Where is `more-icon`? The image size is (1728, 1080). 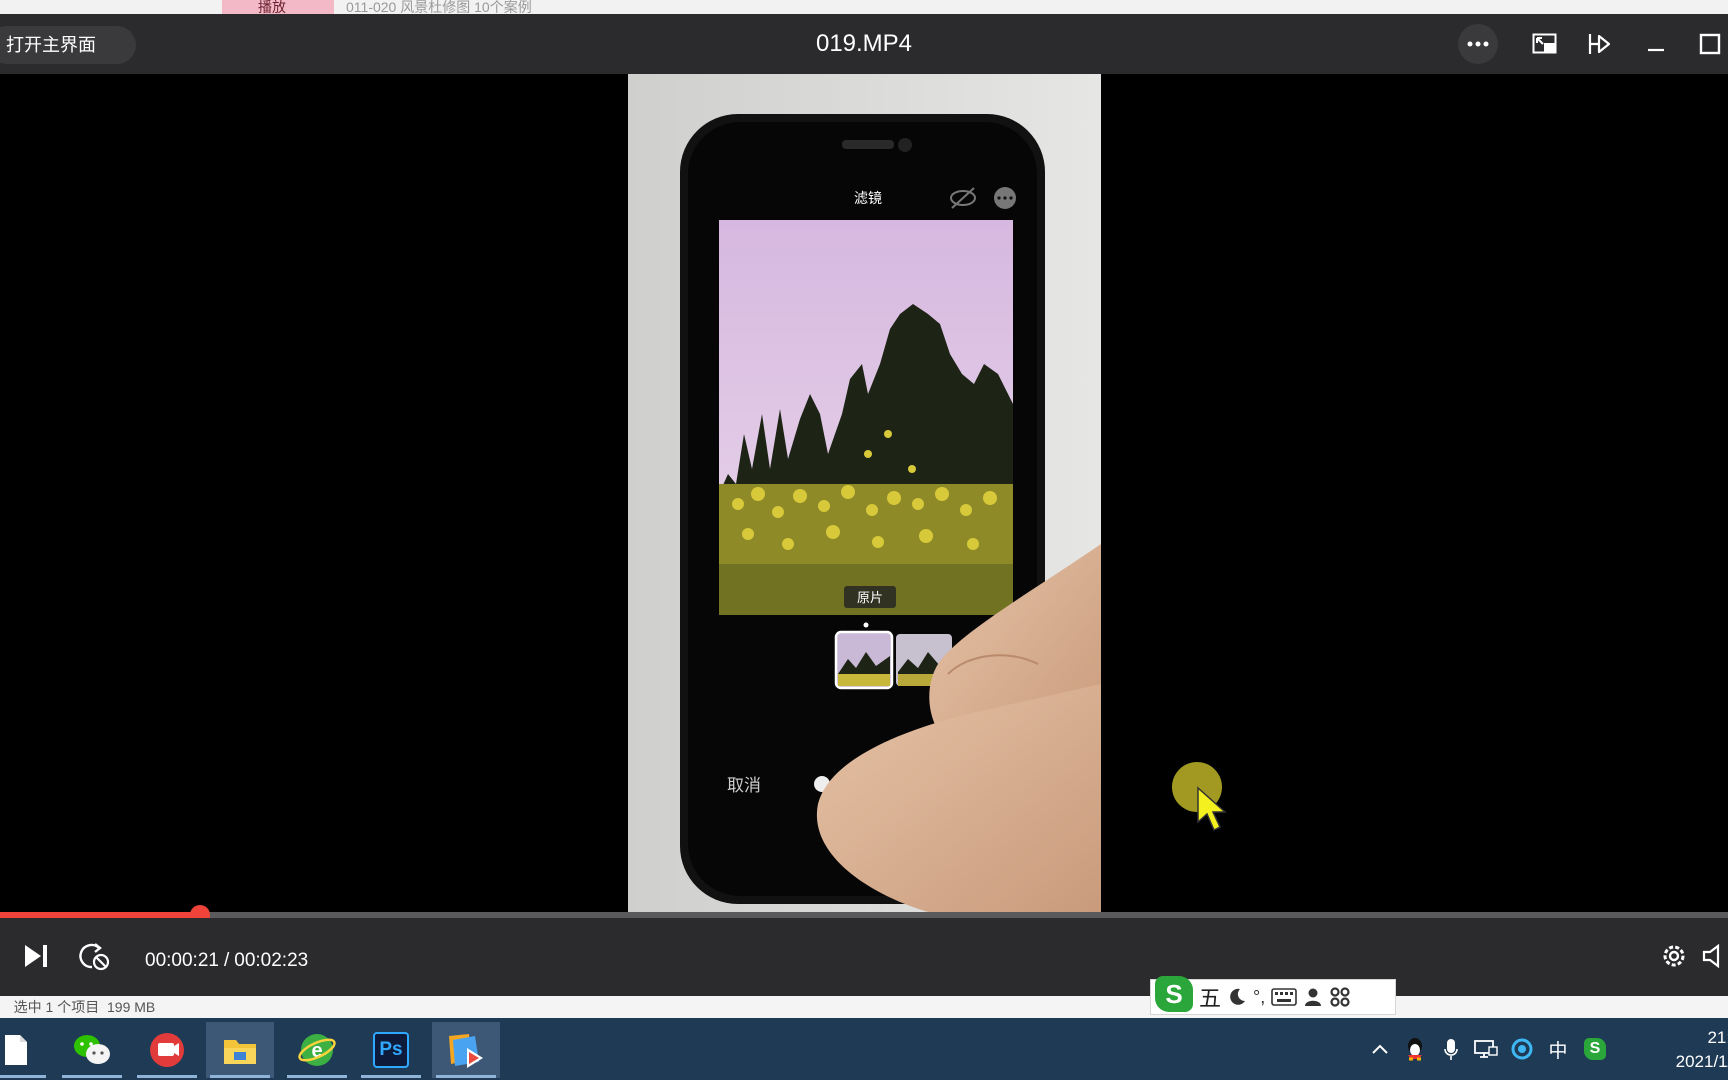
more-icon is located at coordinates (1478, 44).